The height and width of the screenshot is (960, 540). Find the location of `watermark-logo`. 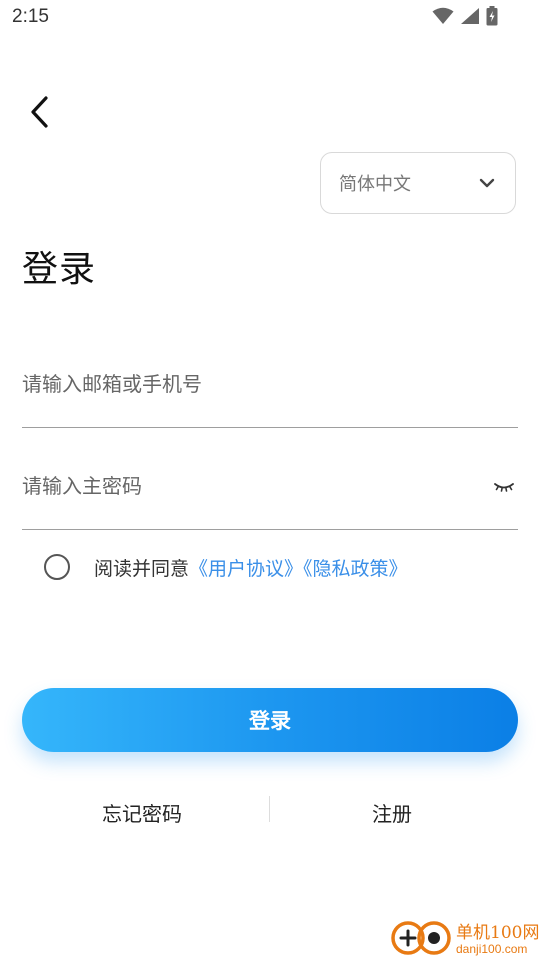

watermark-logo is located at coordinates (421, 938).